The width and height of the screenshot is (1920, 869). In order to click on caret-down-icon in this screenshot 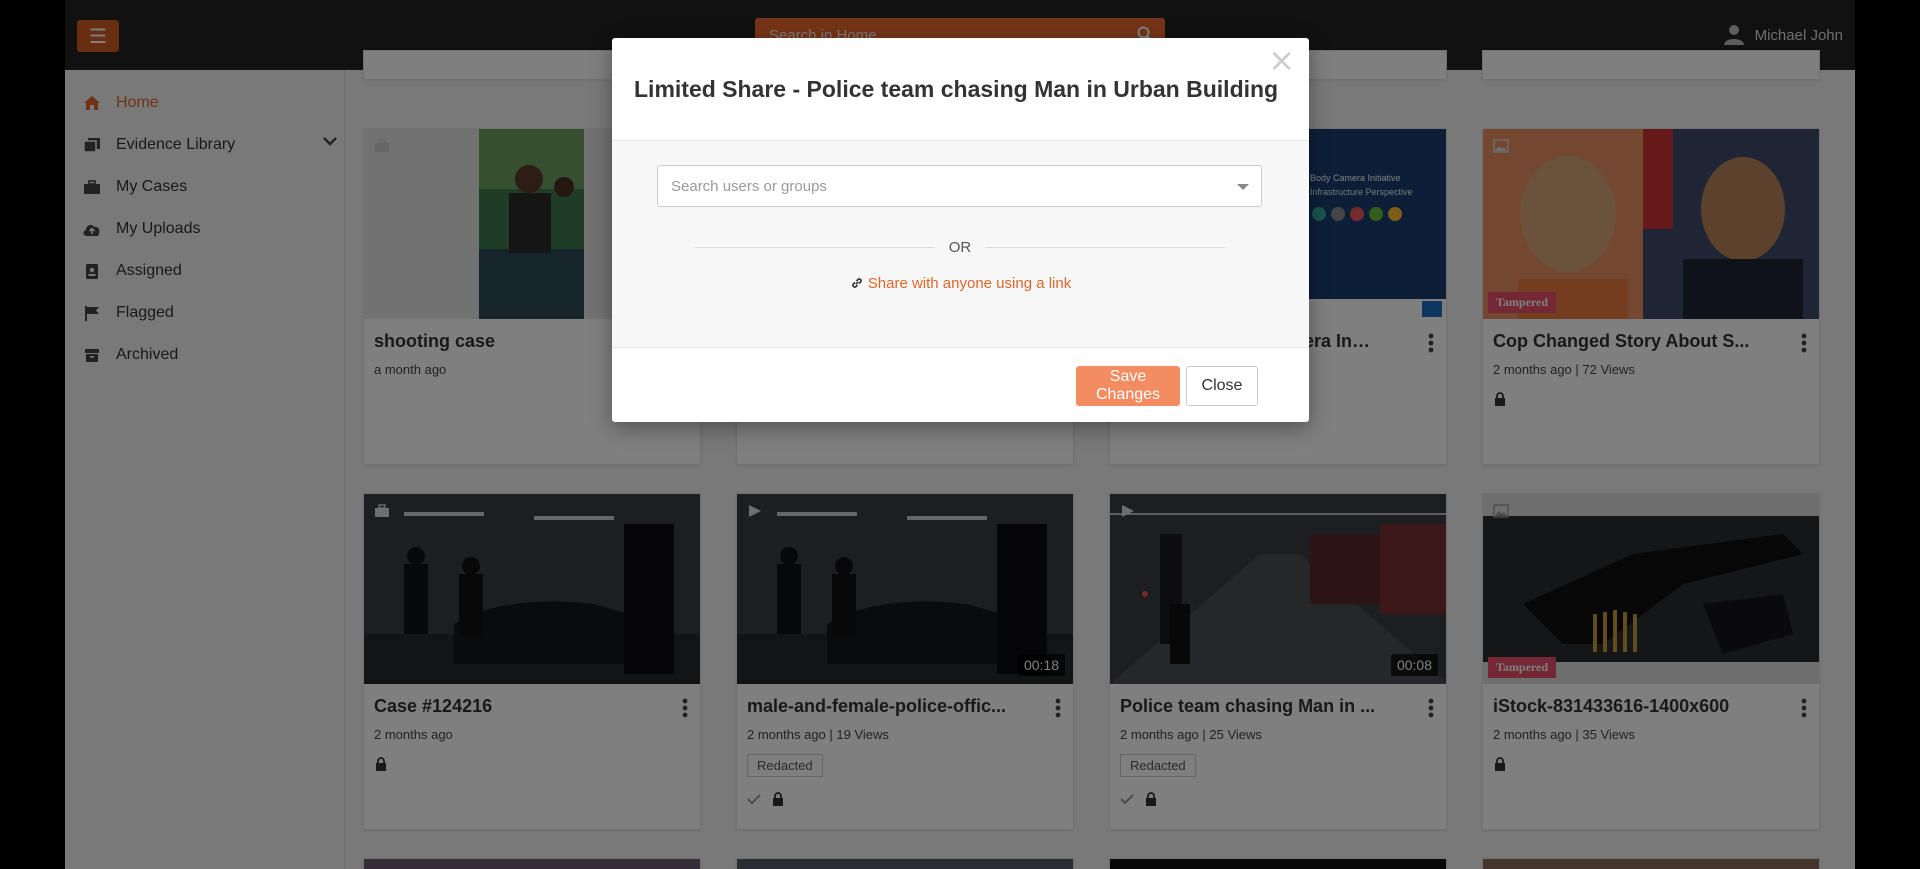, I will do `click(1243, 187)`.